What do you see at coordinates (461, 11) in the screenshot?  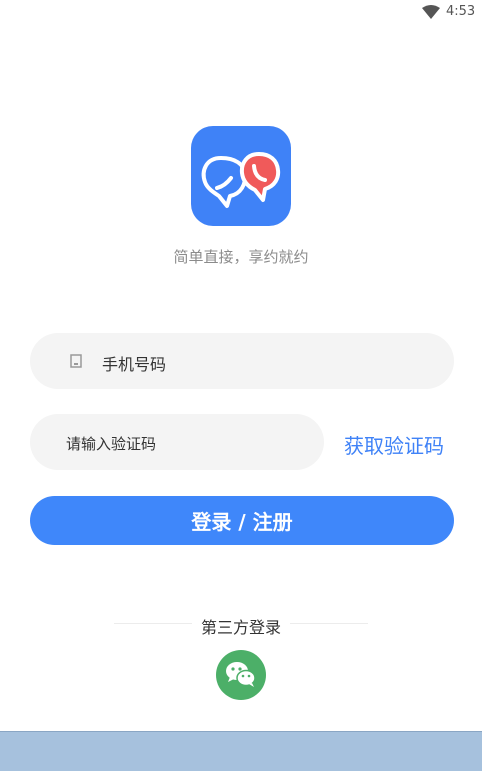 I see `status-time: 4:53` at bounding box center [461, 11].